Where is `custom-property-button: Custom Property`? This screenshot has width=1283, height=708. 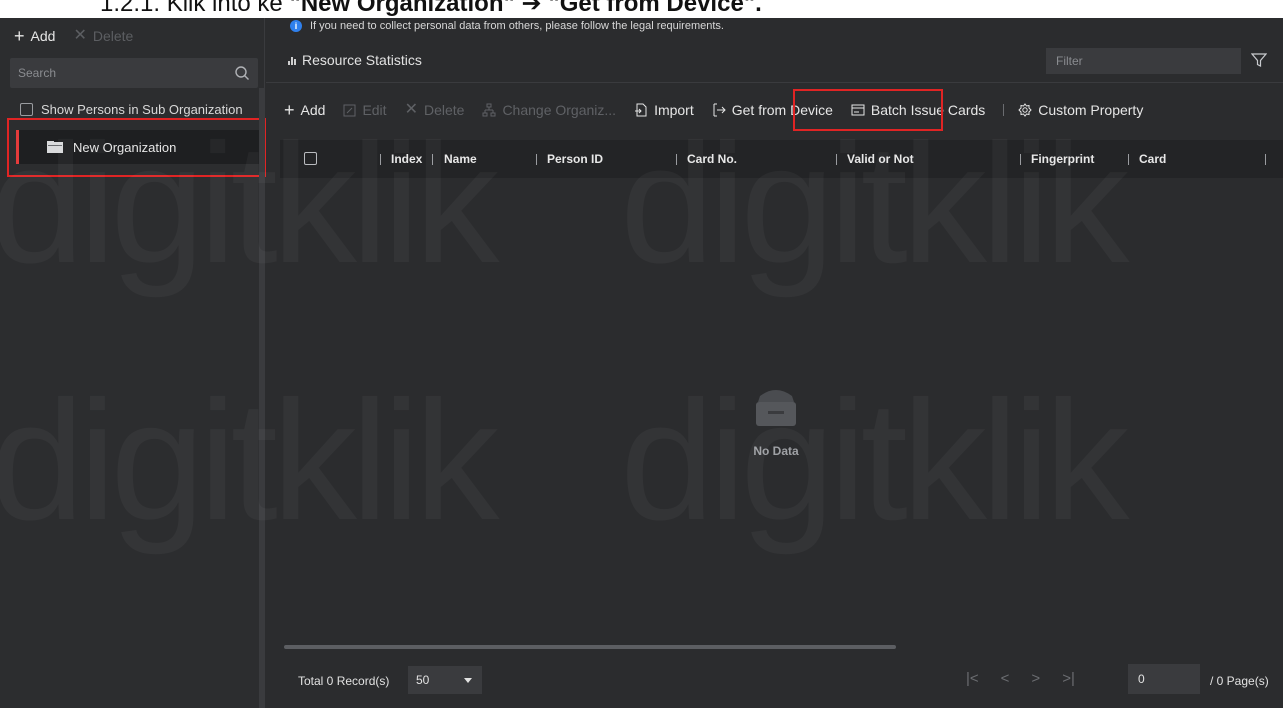 custom-property-button: Custom Property is located at coordinates (1080, 110).